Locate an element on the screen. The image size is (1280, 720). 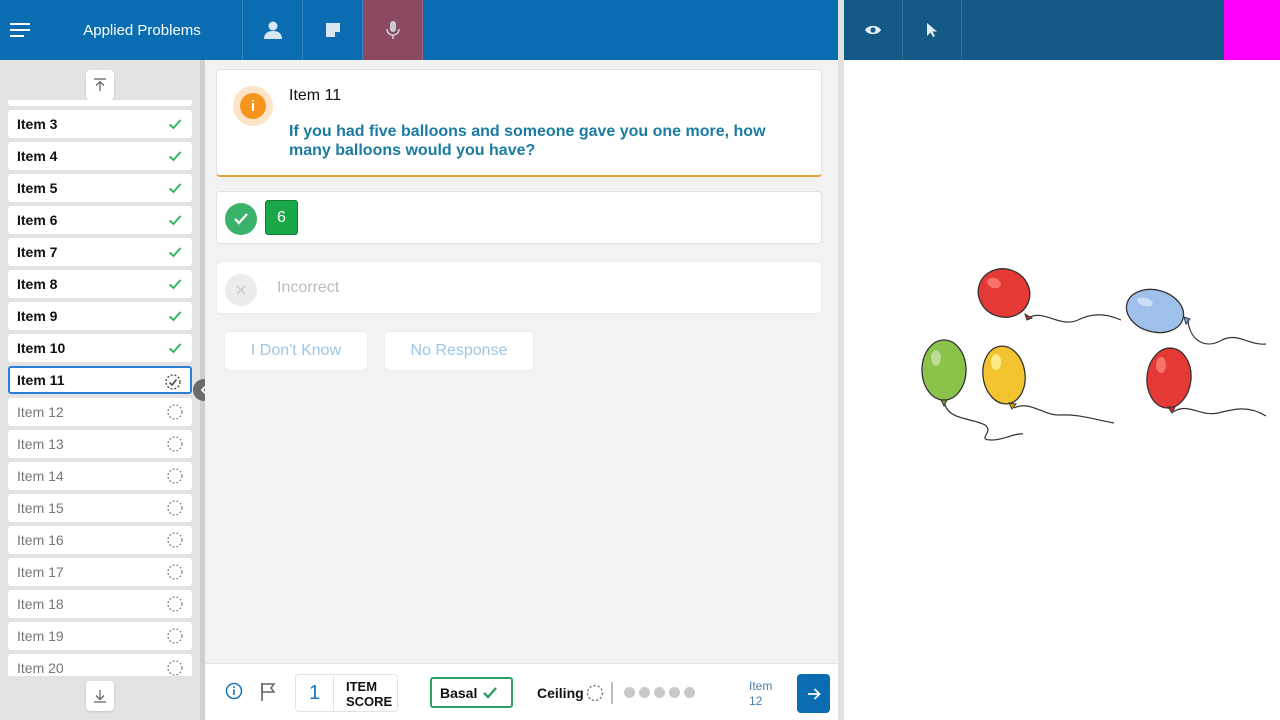
sidebar-item: Item 6 is located at coordinates (100, 220).